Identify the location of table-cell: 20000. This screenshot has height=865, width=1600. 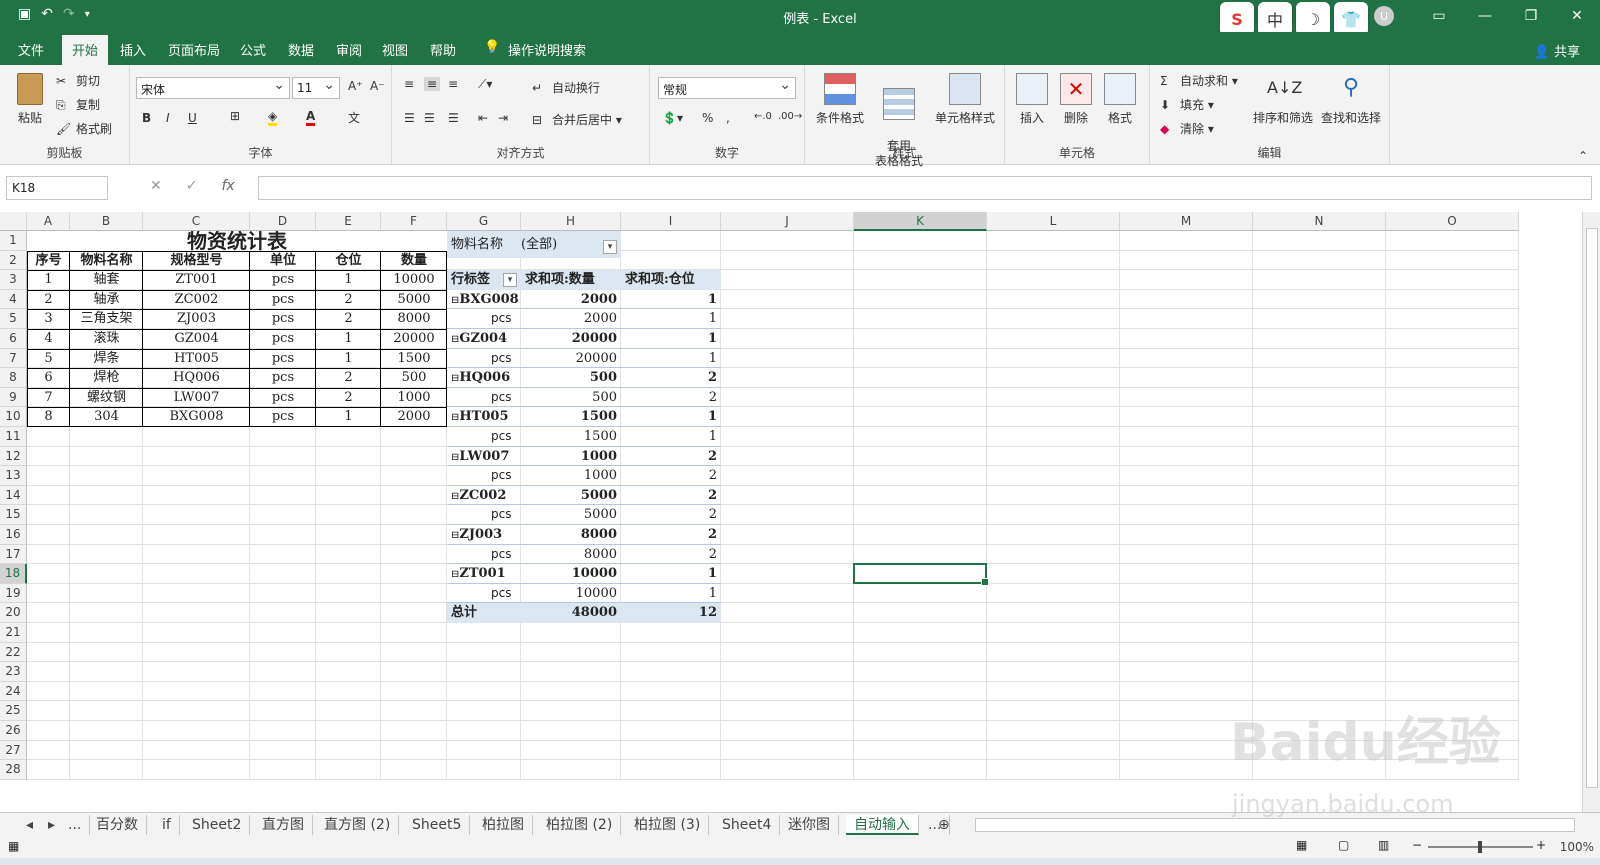
(414, 339).